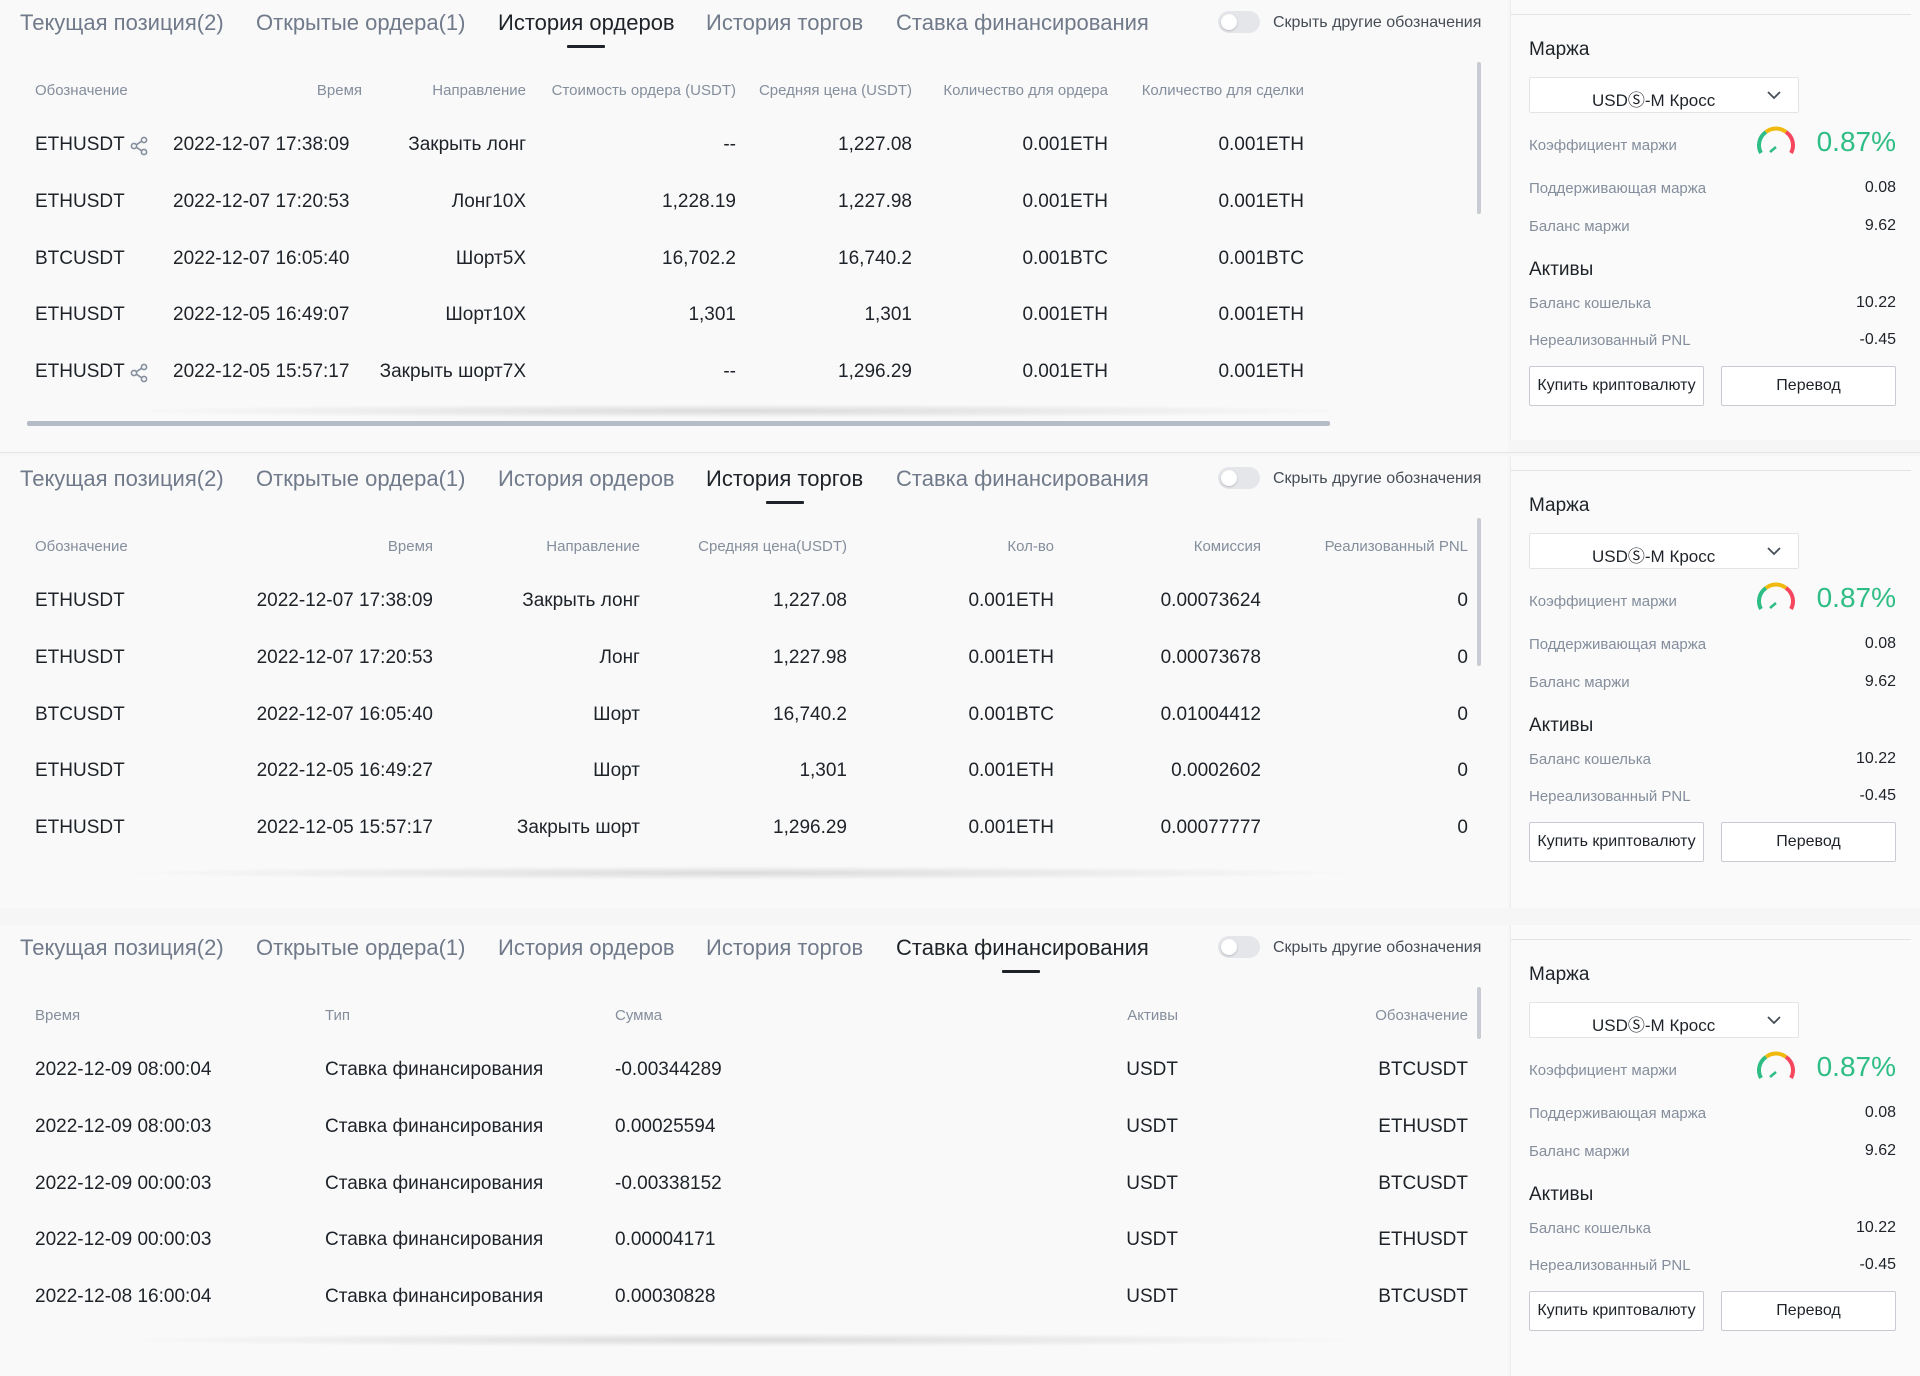 The image size is (1920, 1376). What do you see at coordinates (1210, 827) in the screenshot?
I see `fee: 0.00077777` at bounding box center [1210, 827].